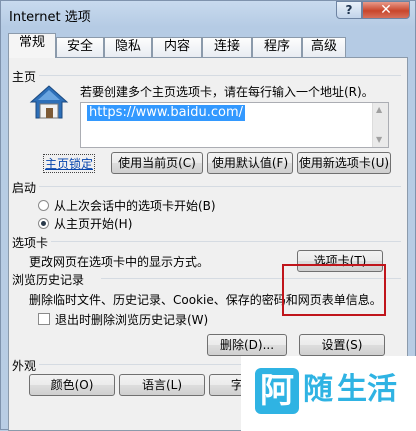 The width and height of the screenshot is (416, 431). What do you see at coordinates (32, 45) in the screenshot?
I see `tab-general: 常规` at bounding box center [32, 45].